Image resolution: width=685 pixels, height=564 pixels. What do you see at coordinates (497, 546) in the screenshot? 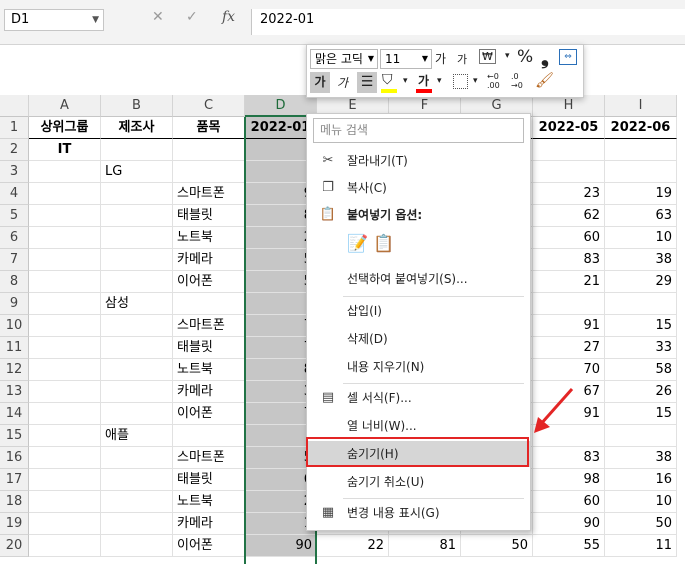
I see `cell-g: 50` at bounding box center [497, 546].